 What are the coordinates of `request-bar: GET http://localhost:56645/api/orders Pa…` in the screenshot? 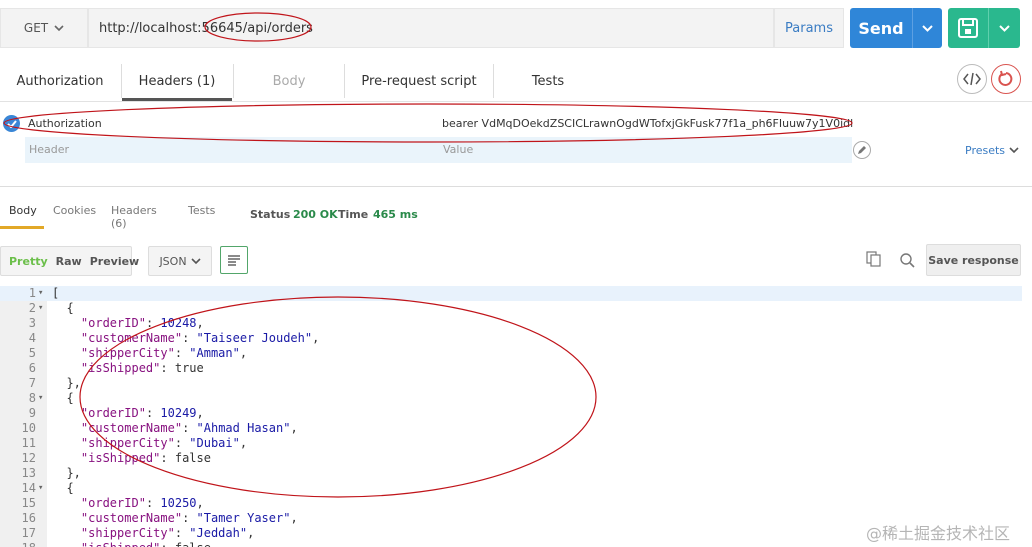 It's located at (516, 28).